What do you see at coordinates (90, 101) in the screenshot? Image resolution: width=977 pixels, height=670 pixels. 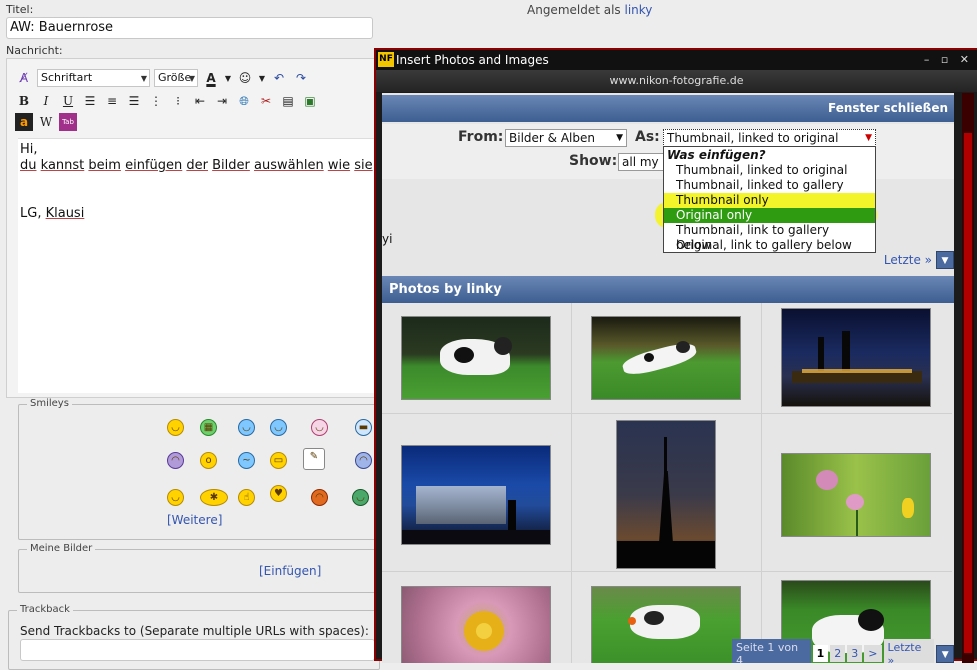 I see `align-left-icon: ☰` at bounding box center [90, 101].